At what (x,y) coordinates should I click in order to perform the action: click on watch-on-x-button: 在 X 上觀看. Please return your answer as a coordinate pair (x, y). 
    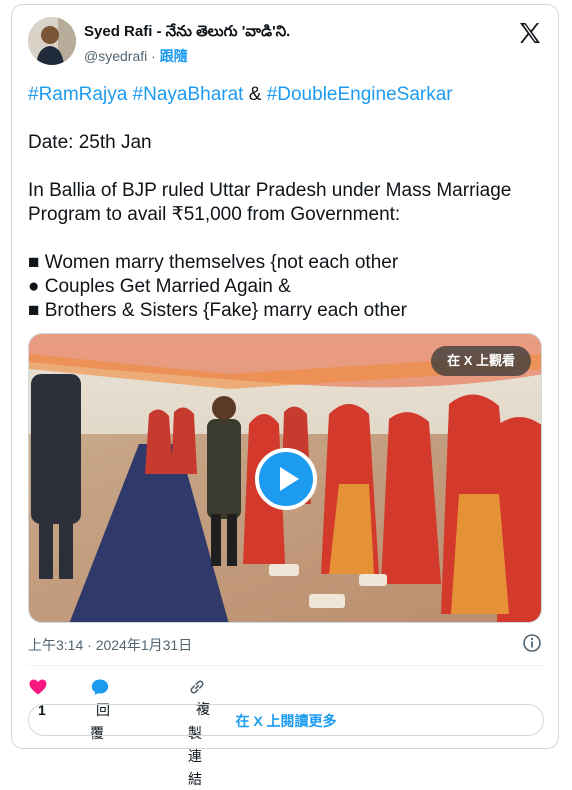
    Looking at the image, I should click on (481, 361).